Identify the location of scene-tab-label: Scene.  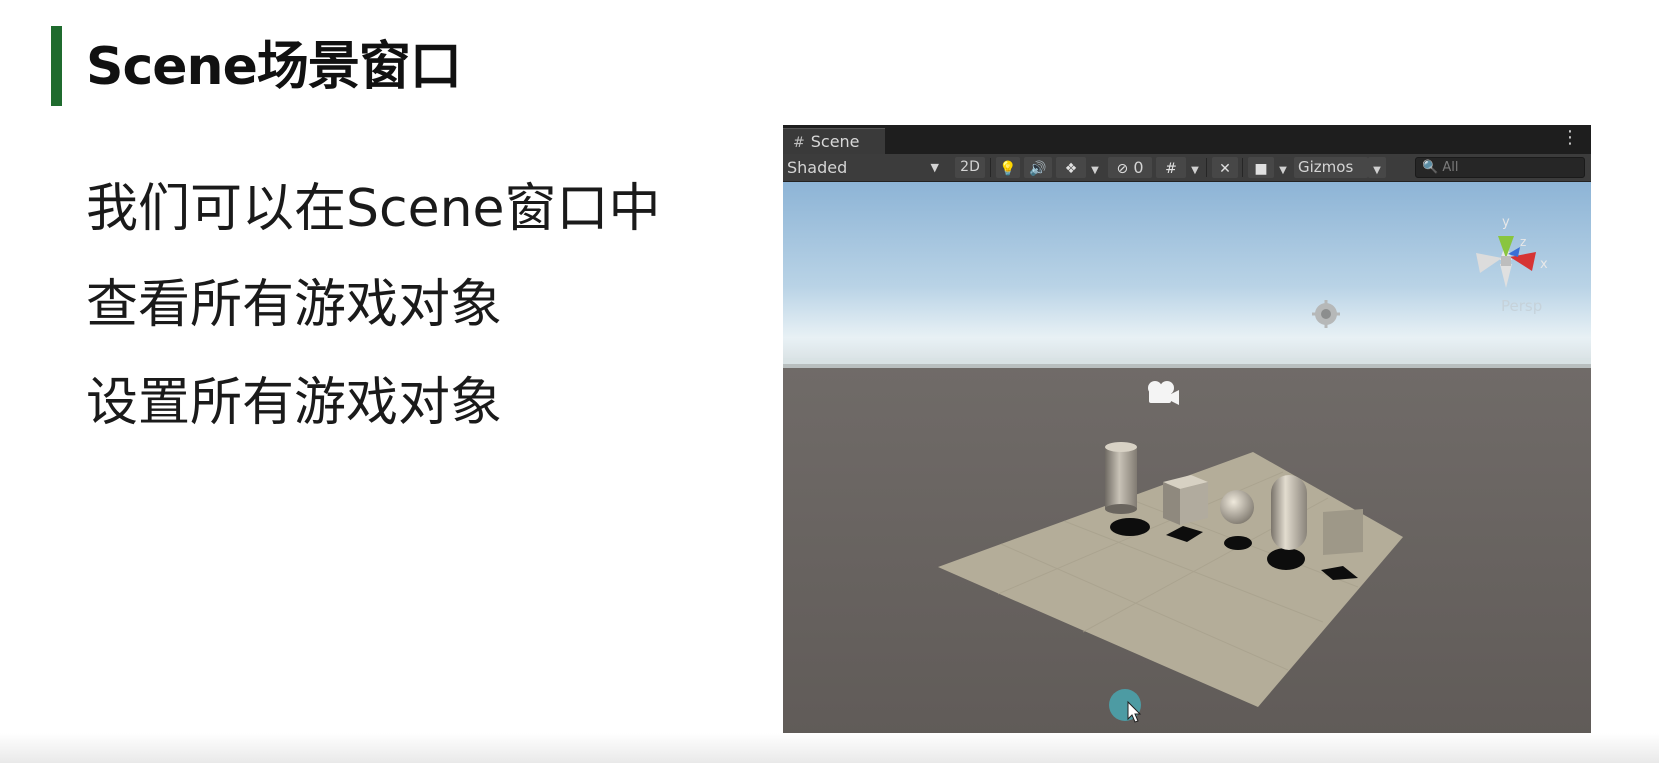
(835, 141).